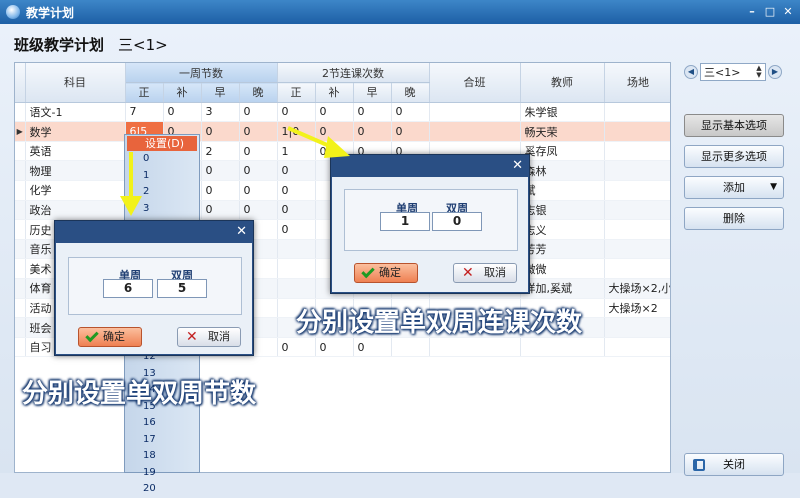 This screenshot has height=498, width=800. I want to click on subject-cell: 化学, so click(75, 190).